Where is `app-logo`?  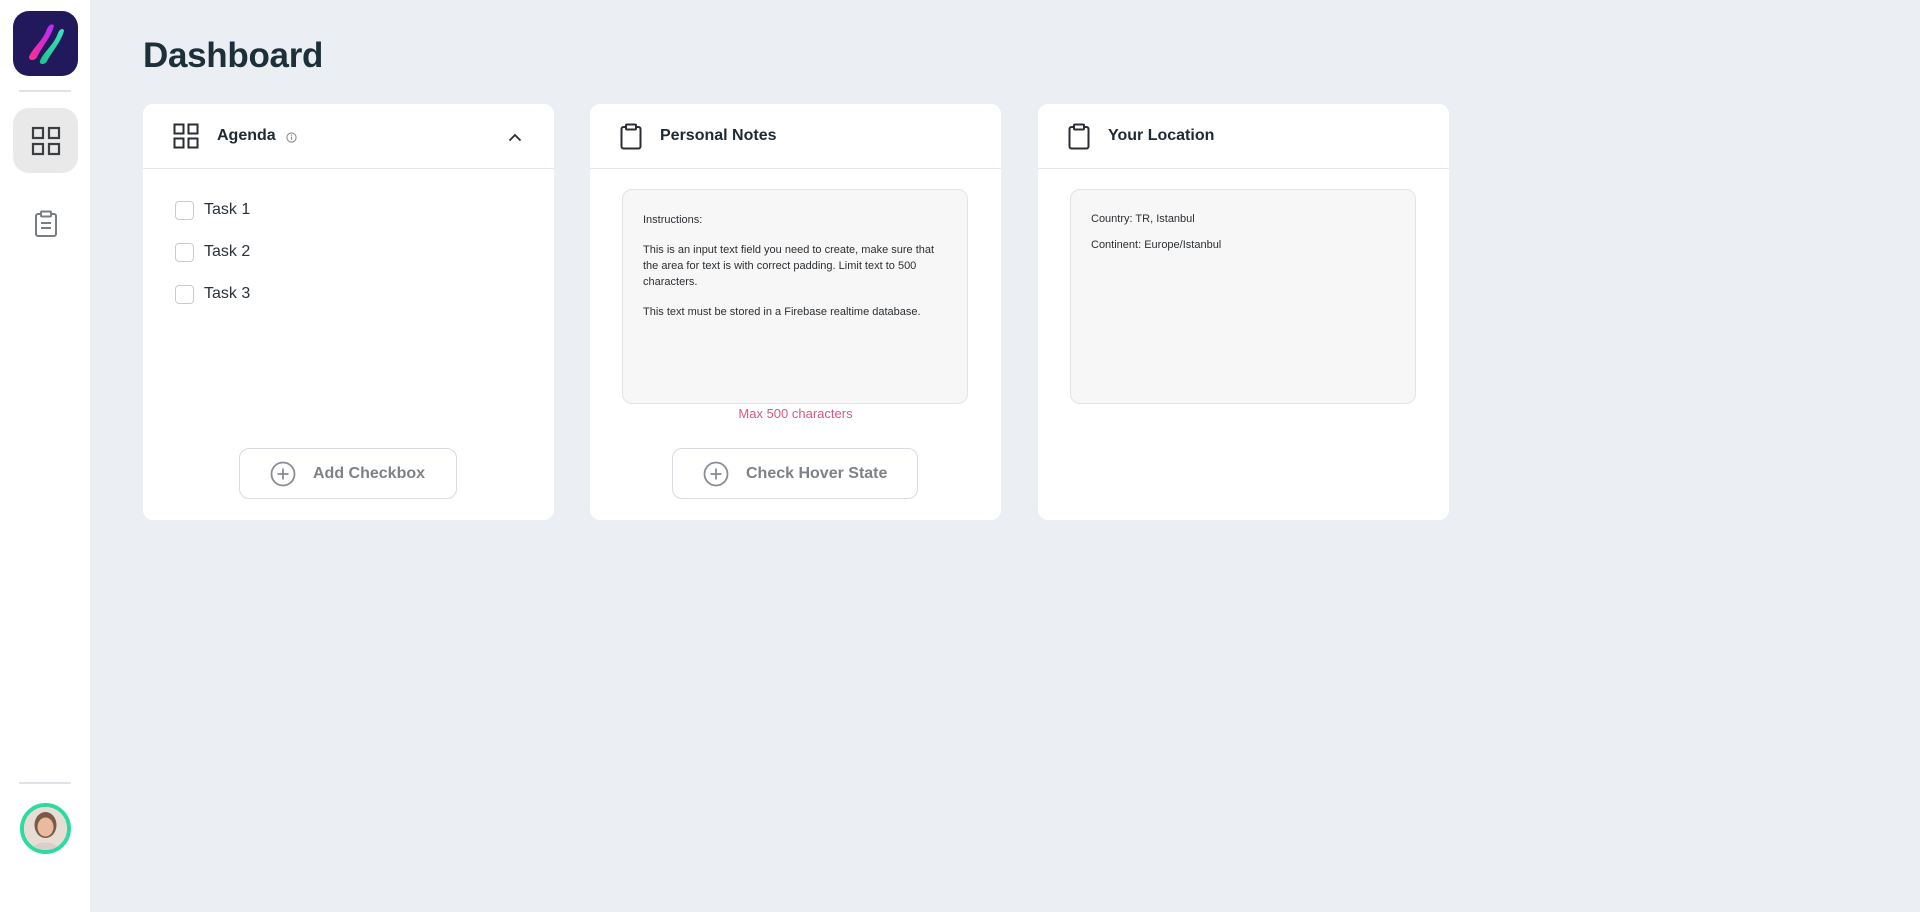
app-logo is located at coordinates (45, 43).